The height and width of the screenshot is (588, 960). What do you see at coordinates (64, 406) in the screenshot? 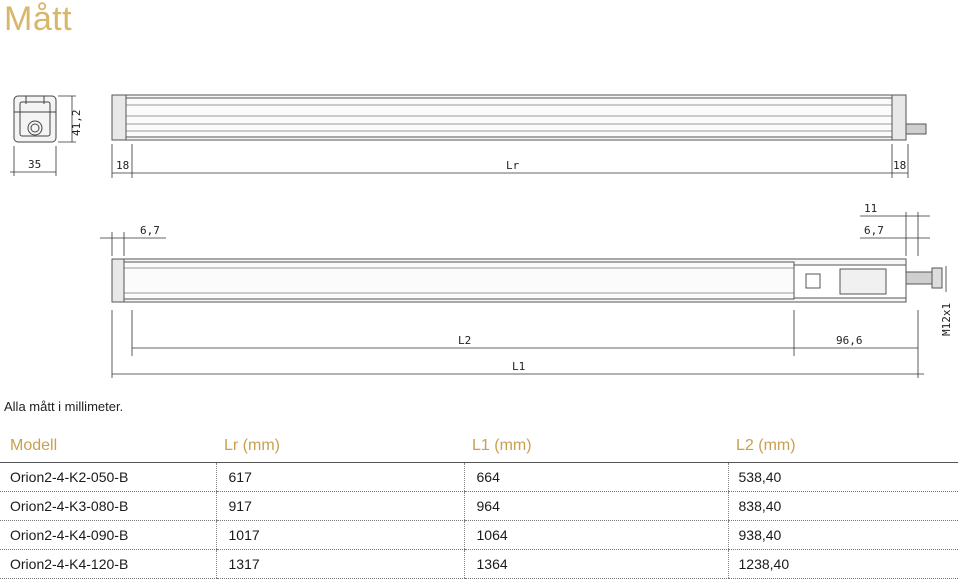
I see `units-note: Alla mått i millimeter.` at bounding box center [64, 406].